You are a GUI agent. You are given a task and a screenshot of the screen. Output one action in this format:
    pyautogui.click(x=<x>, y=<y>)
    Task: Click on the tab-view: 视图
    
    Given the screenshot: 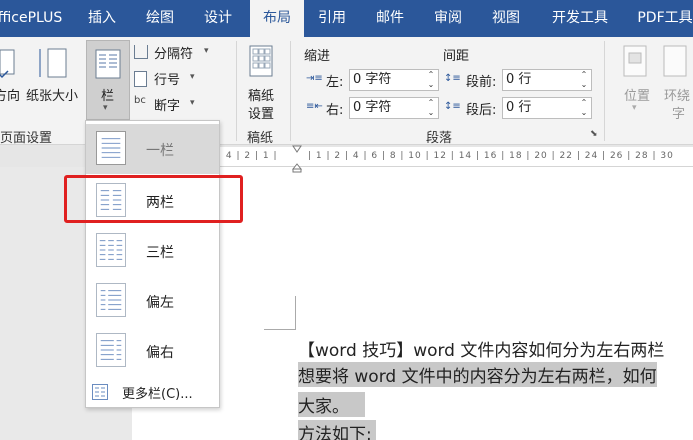 What is the action you would take?
    pyautogui.click(x=506, y=18)
    